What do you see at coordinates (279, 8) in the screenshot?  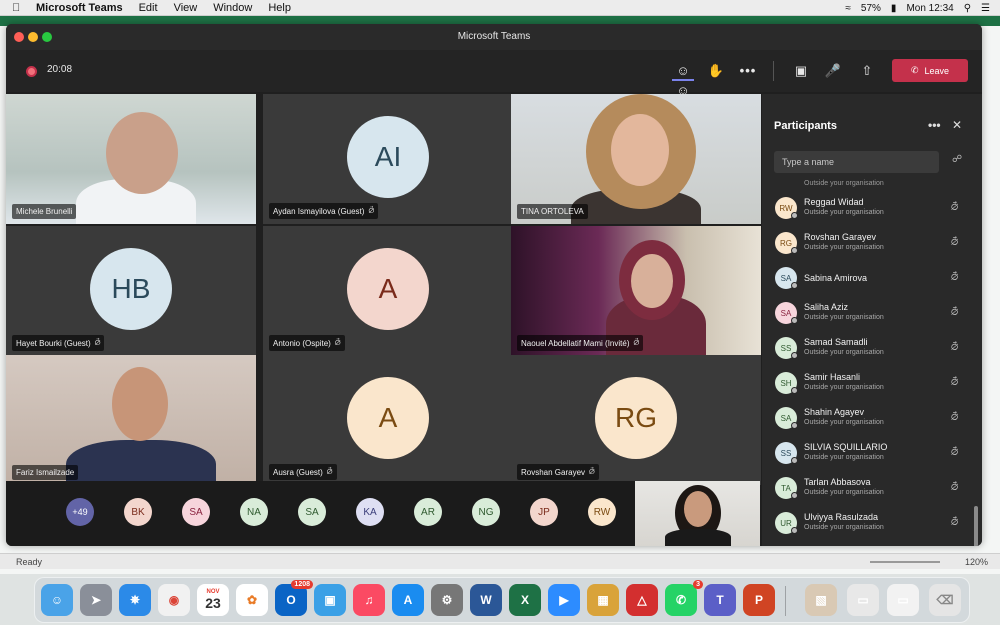 I see `menu-help: Help` at bounding box center [279, 8].